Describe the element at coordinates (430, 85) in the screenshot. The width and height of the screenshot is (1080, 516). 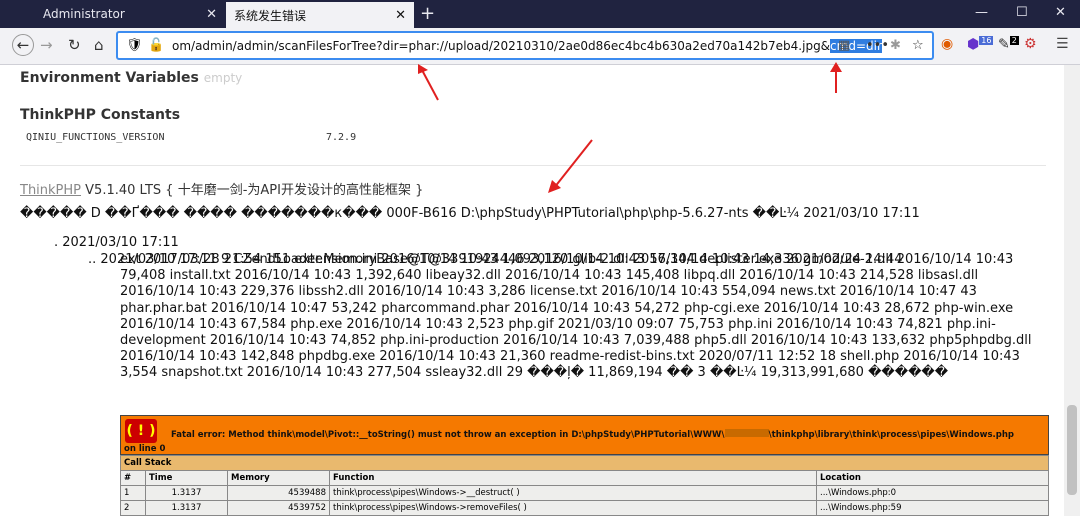
I see `arrow-to-url` at that location.